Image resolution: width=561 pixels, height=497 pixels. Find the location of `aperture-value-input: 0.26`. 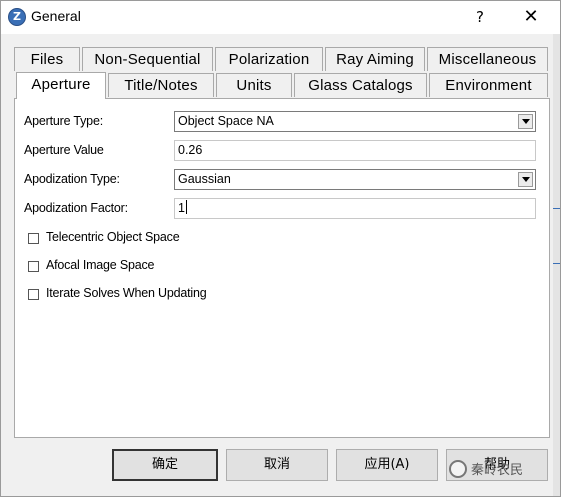

aperture-value-input: 0.26 is located at coordinates (355, 150).